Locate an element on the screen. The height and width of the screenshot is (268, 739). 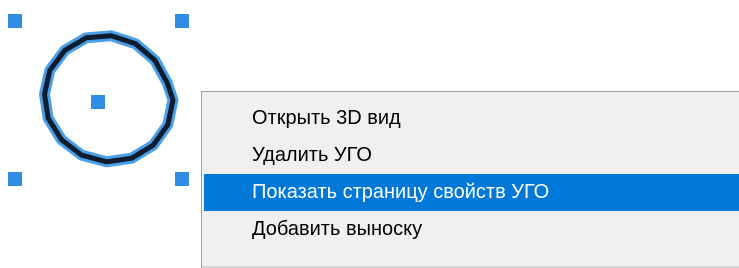
grip-bottom-right is located at coordinates (182, 179).